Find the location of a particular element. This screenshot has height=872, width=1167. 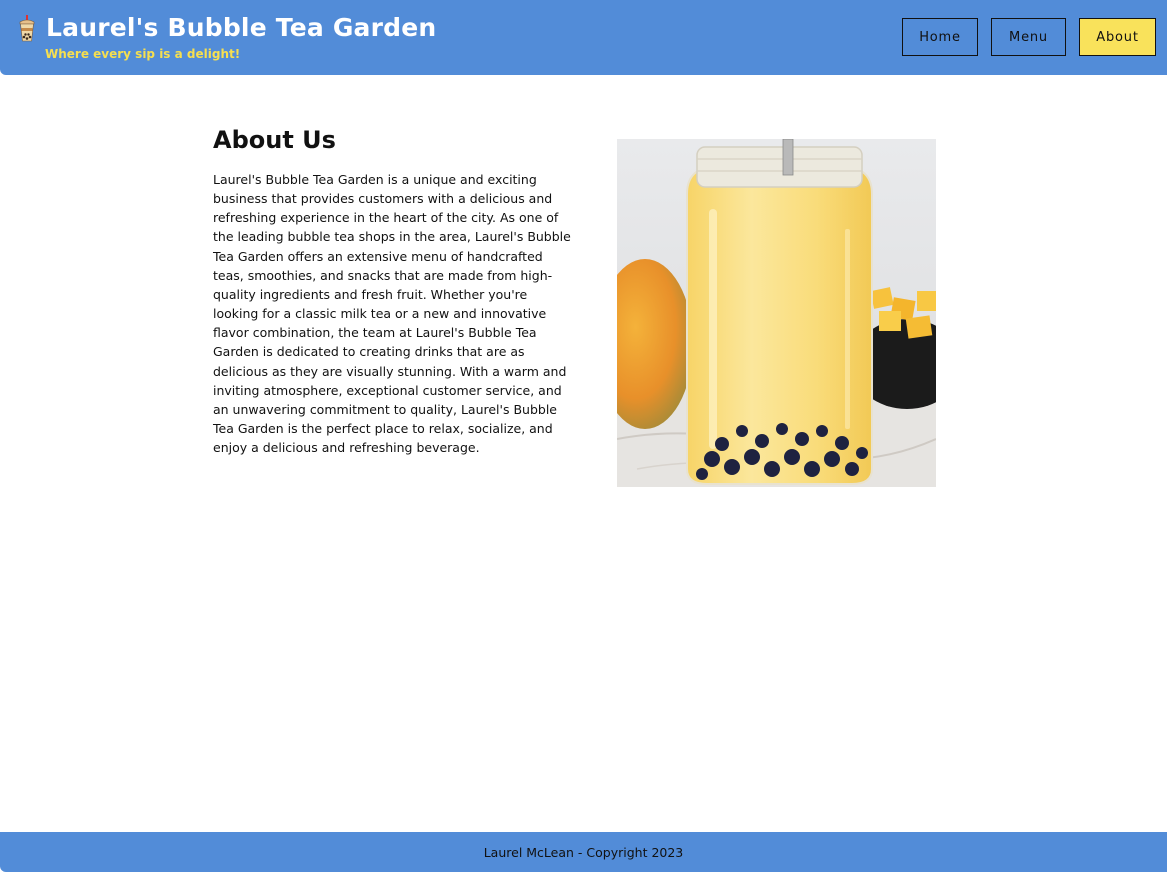

footer-copyright: Laurel McLean - Copyright 2023 is located at coordinates (583, 852).